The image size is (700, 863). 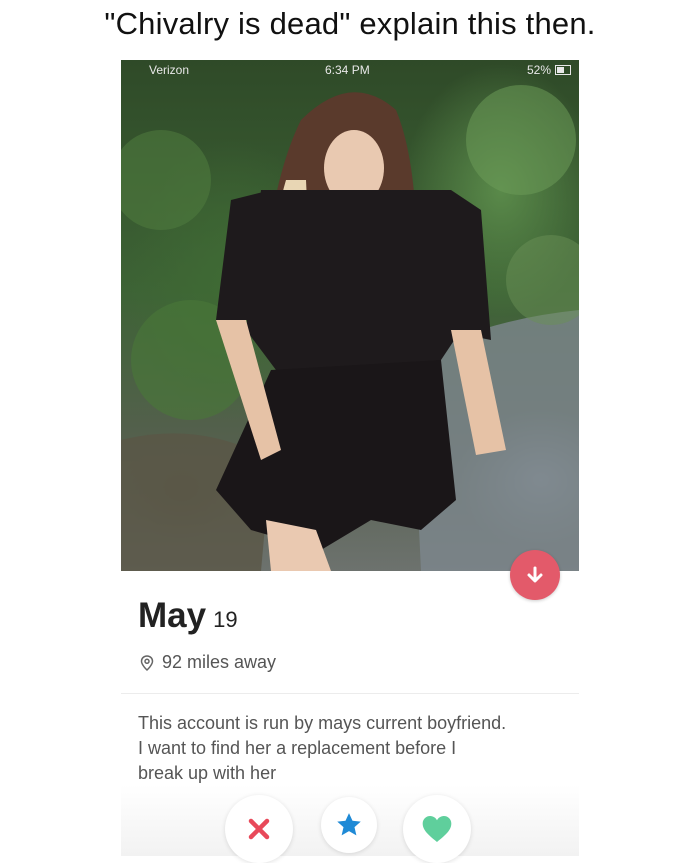 I want to click on distance-row: 92 miles away, so click(x=208, y=662).